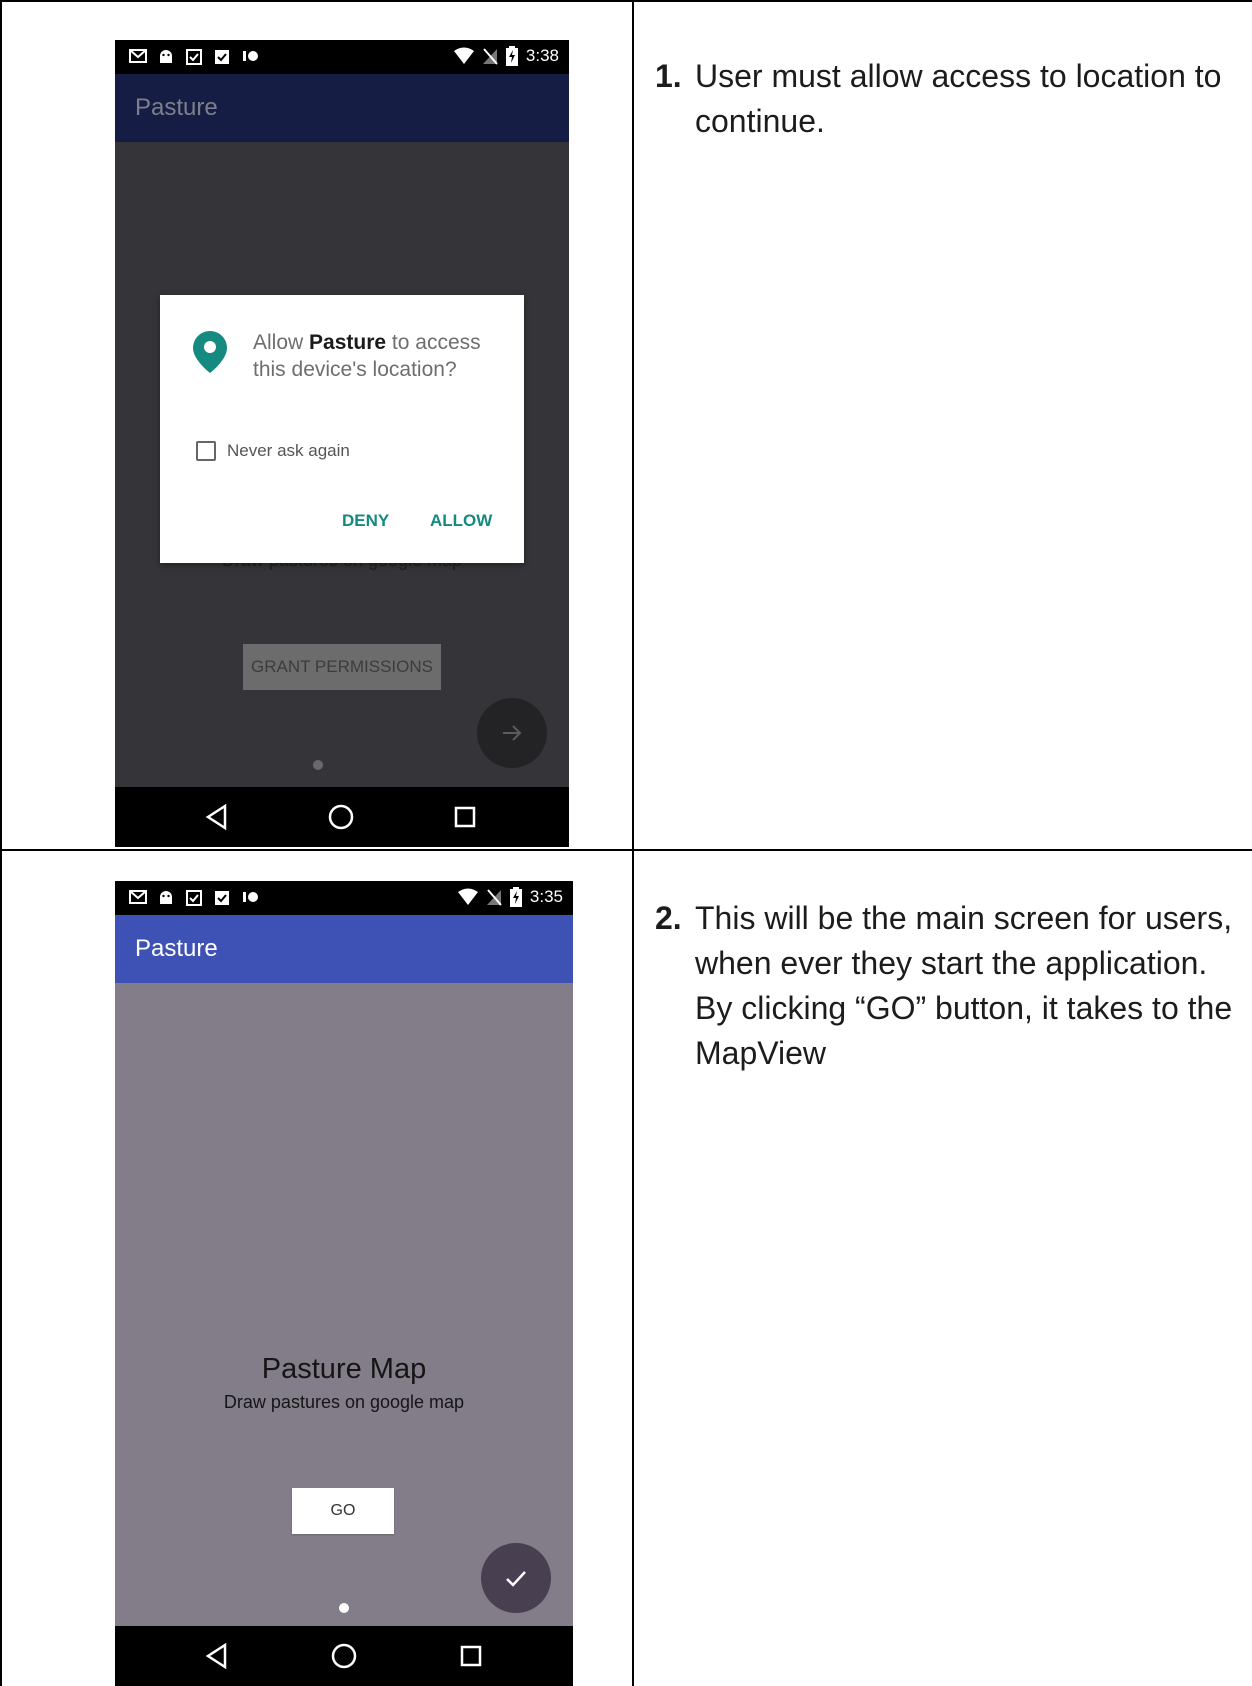 This screenshot has height=1686, width=1252. What do you see at coordinates (461, 521) in the screenshot?
I see `allow-button: ALLOW` at bounding box center [461, 521].